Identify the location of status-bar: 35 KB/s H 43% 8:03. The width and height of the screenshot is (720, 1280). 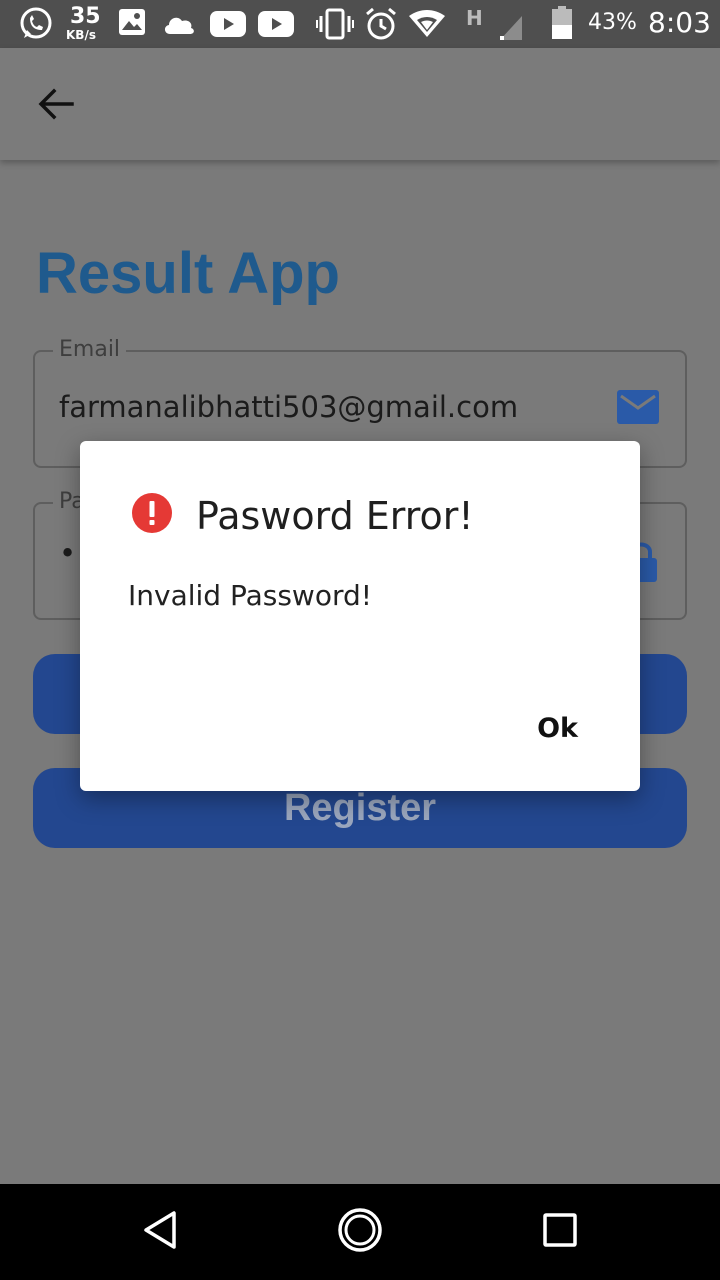
(360, 24).